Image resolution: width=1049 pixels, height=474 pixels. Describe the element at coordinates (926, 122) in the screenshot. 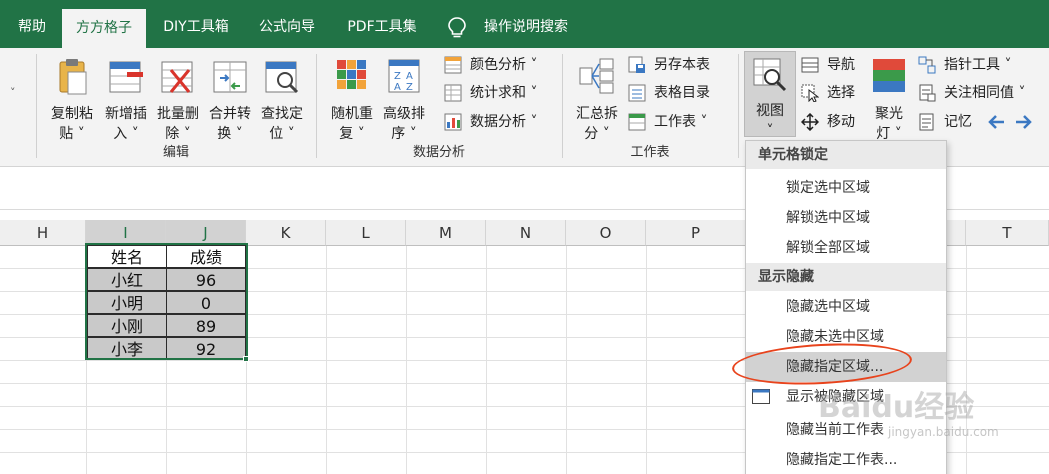

I see `memory-icon` at that location.